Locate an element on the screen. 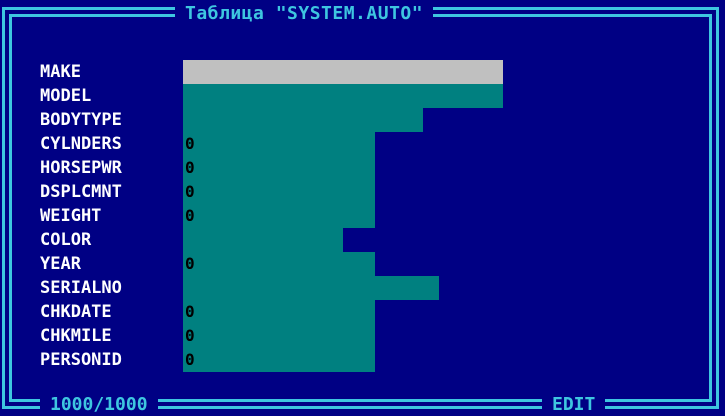 This screenshot has height=416, width=725. field-row-model: MODEL is located at coordinates (370, 96).